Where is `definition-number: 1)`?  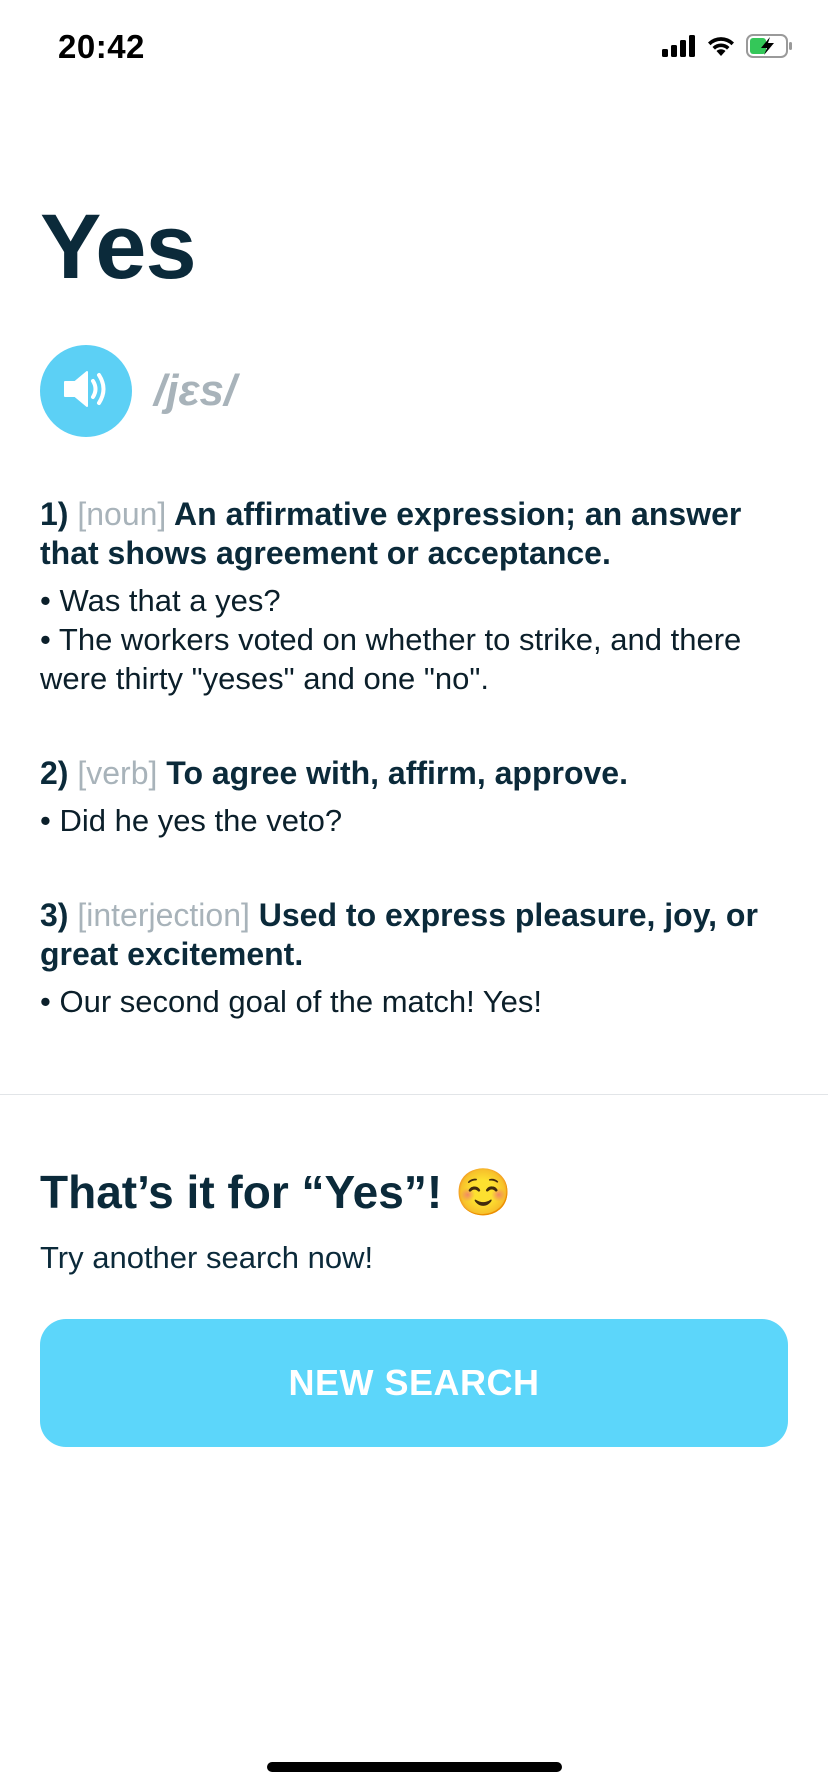 definition-number: 1) is located at coordinates (54, 514).